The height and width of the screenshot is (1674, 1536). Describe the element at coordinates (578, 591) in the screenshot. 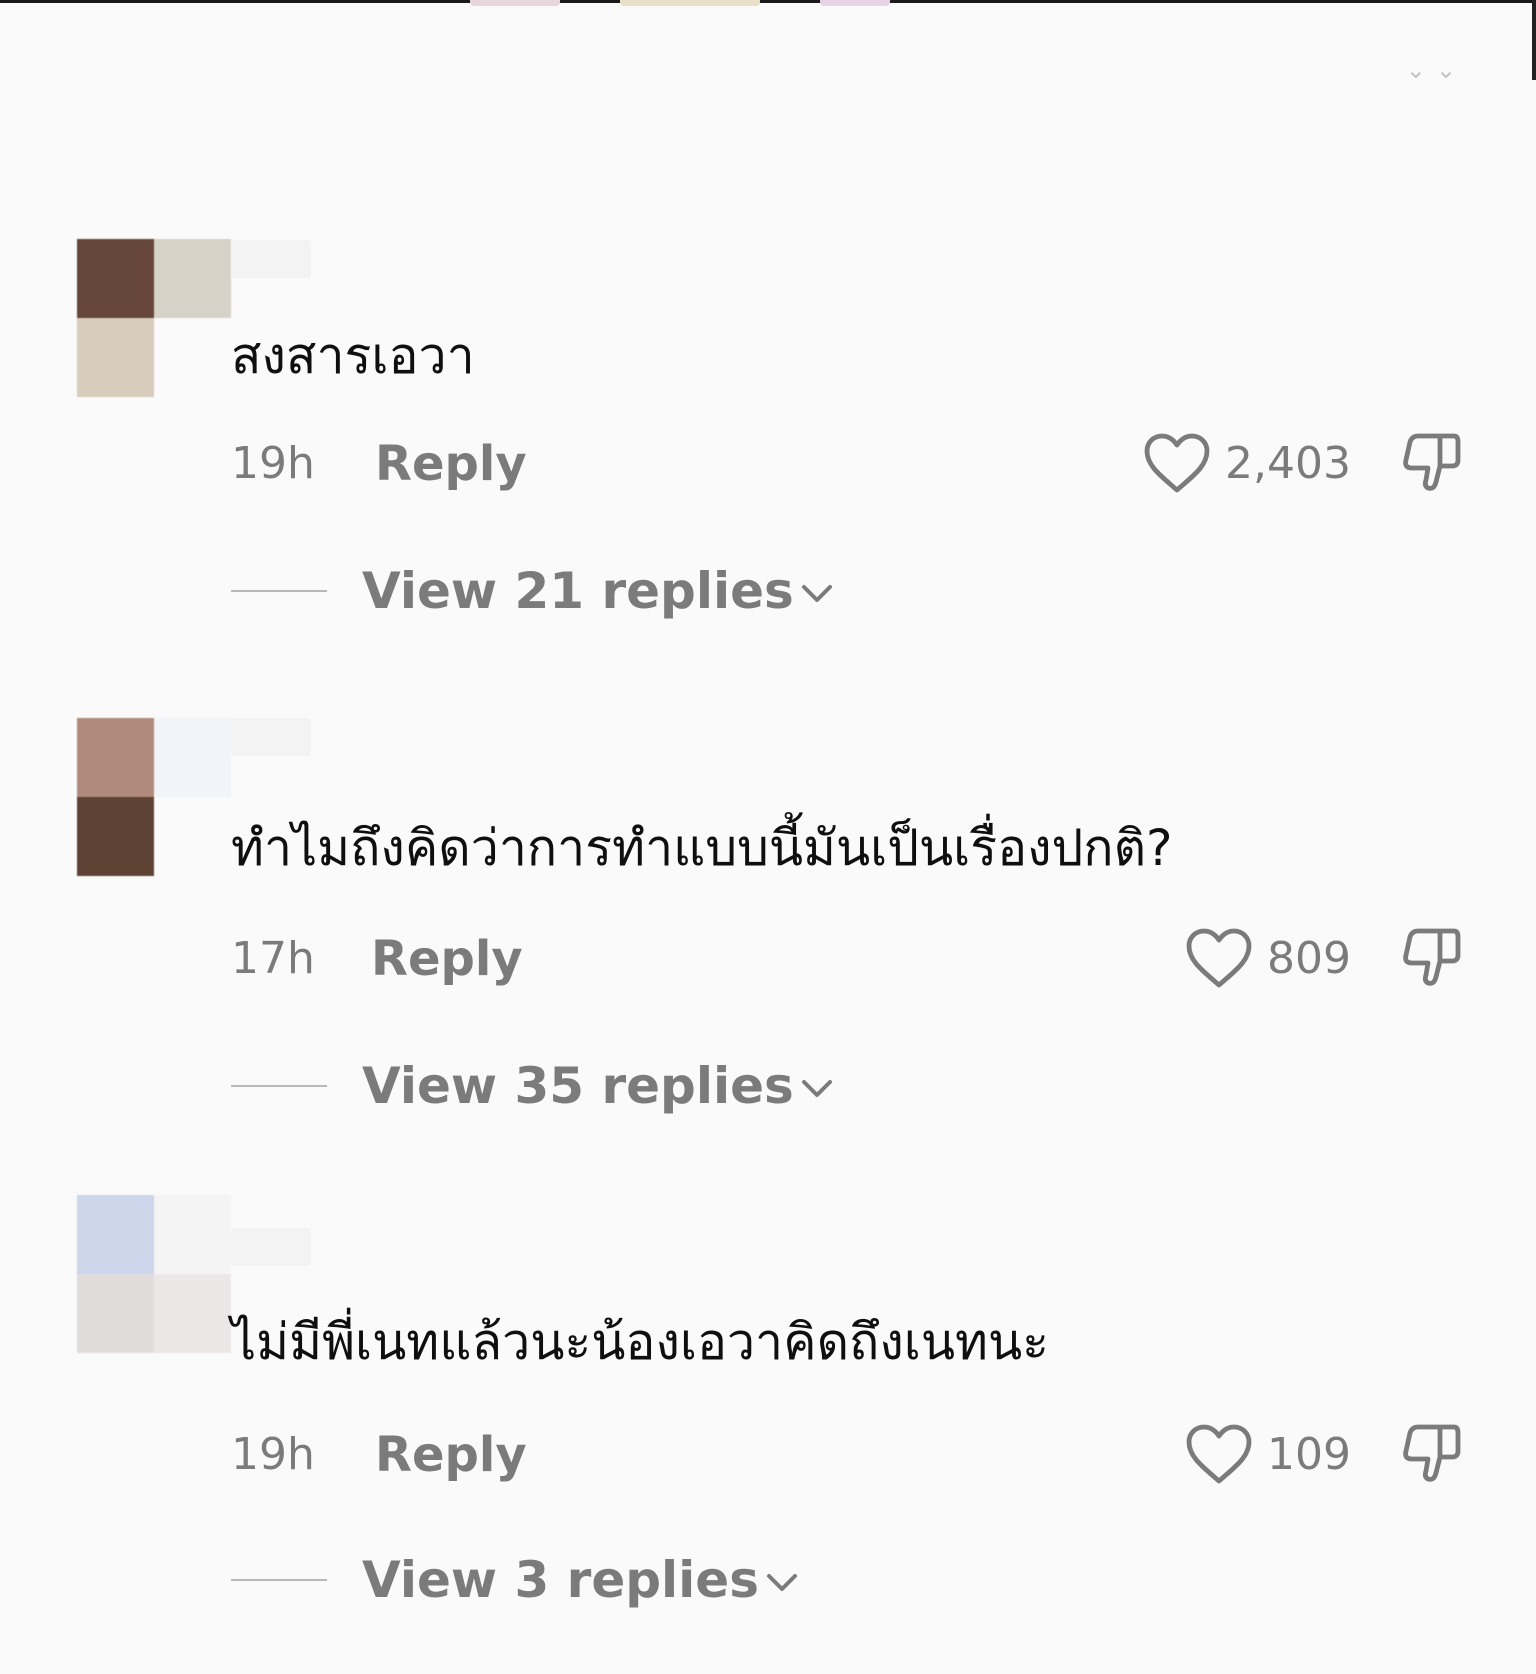

I see `view-replies-label: View 21 replies` at that location.